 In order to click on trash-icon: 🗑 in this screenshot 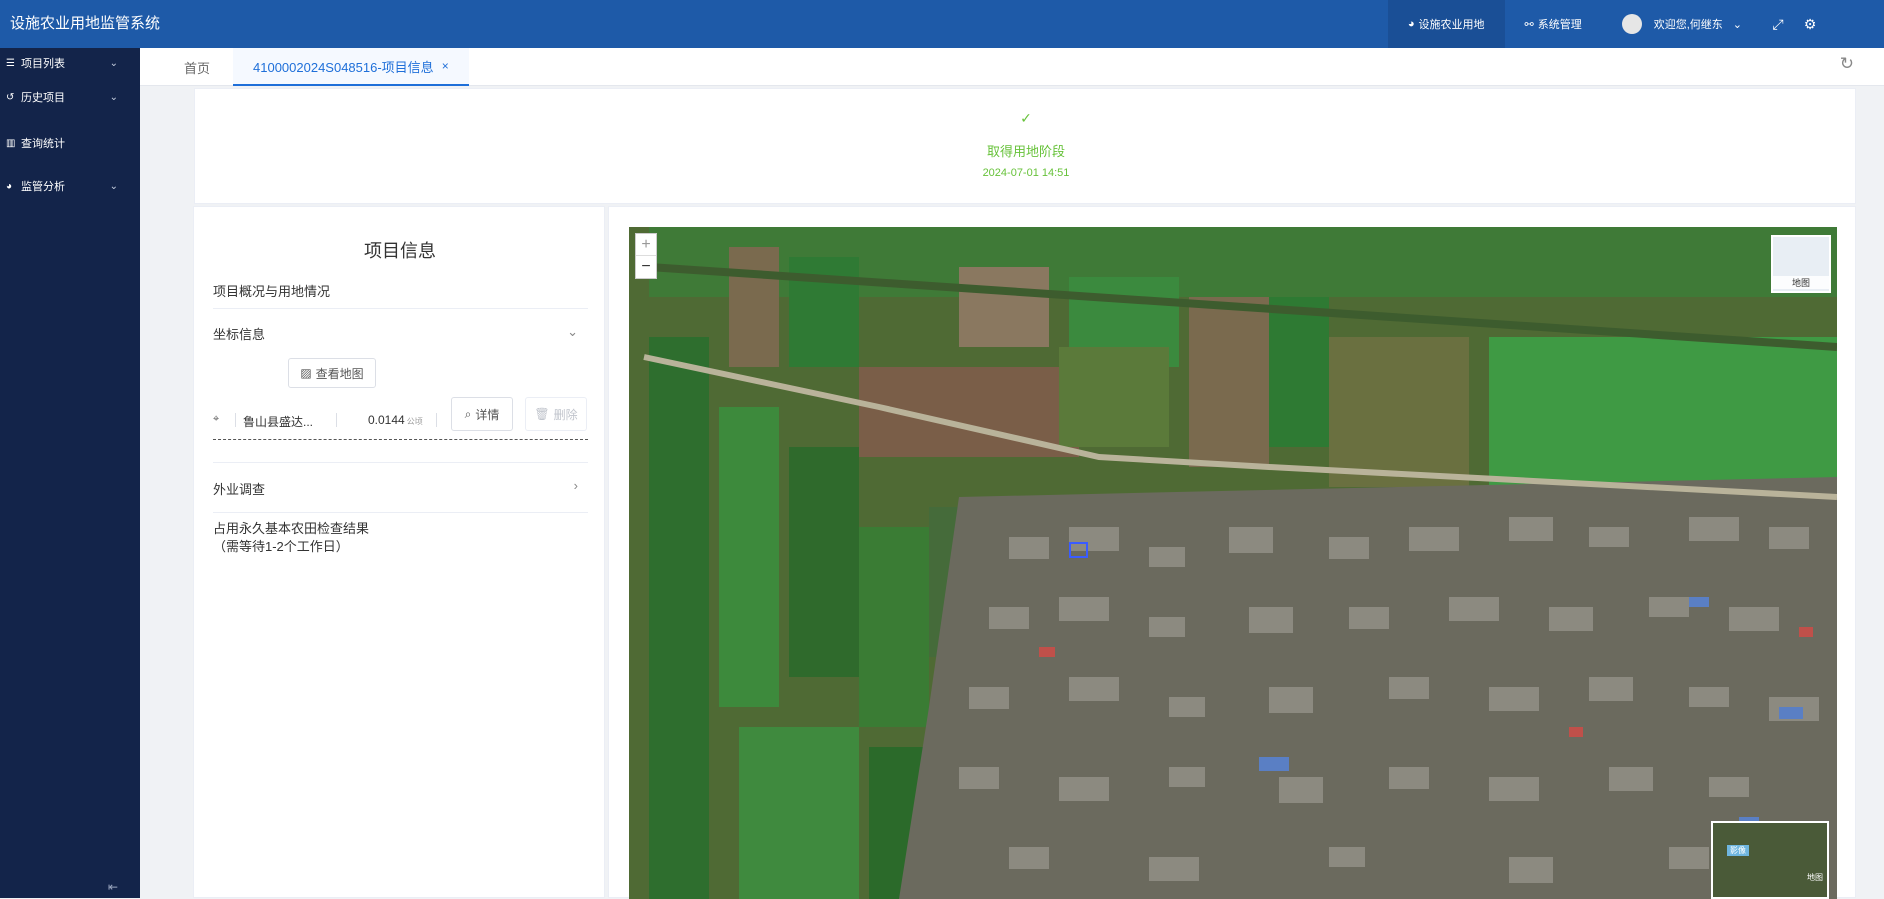, I will do `click(542, 414)`.